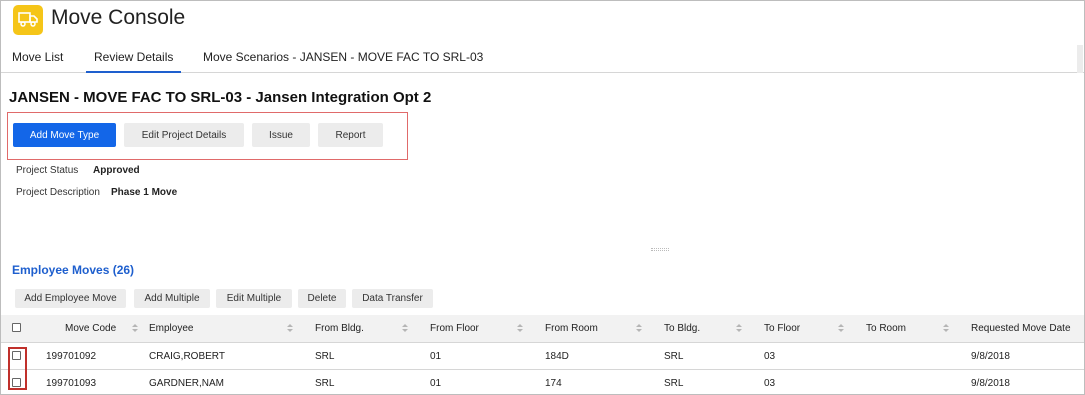 This screenshot has height=395, width=1085. Describe the element at coordinates (16, 327) in the screenshot. I see `select-all-checkbox` at that location.